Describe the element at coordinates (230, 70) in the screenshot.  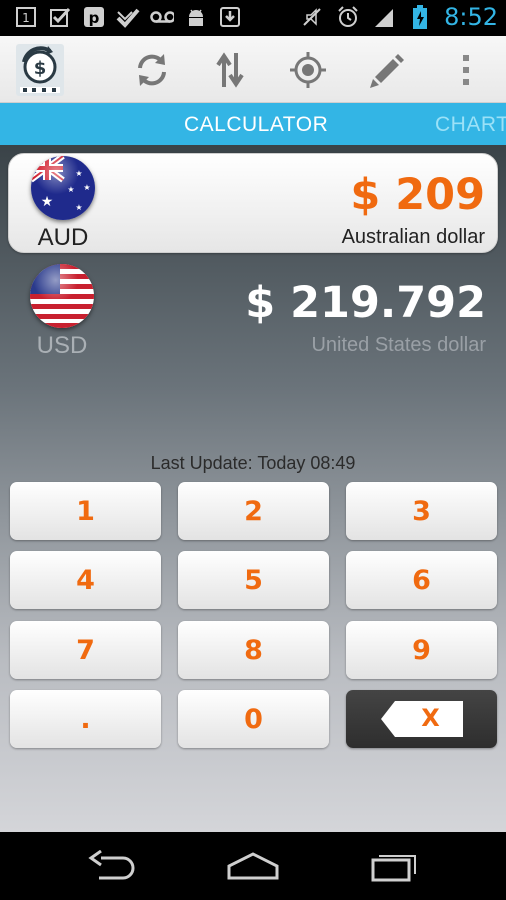
I see `swap-icon` at that location.